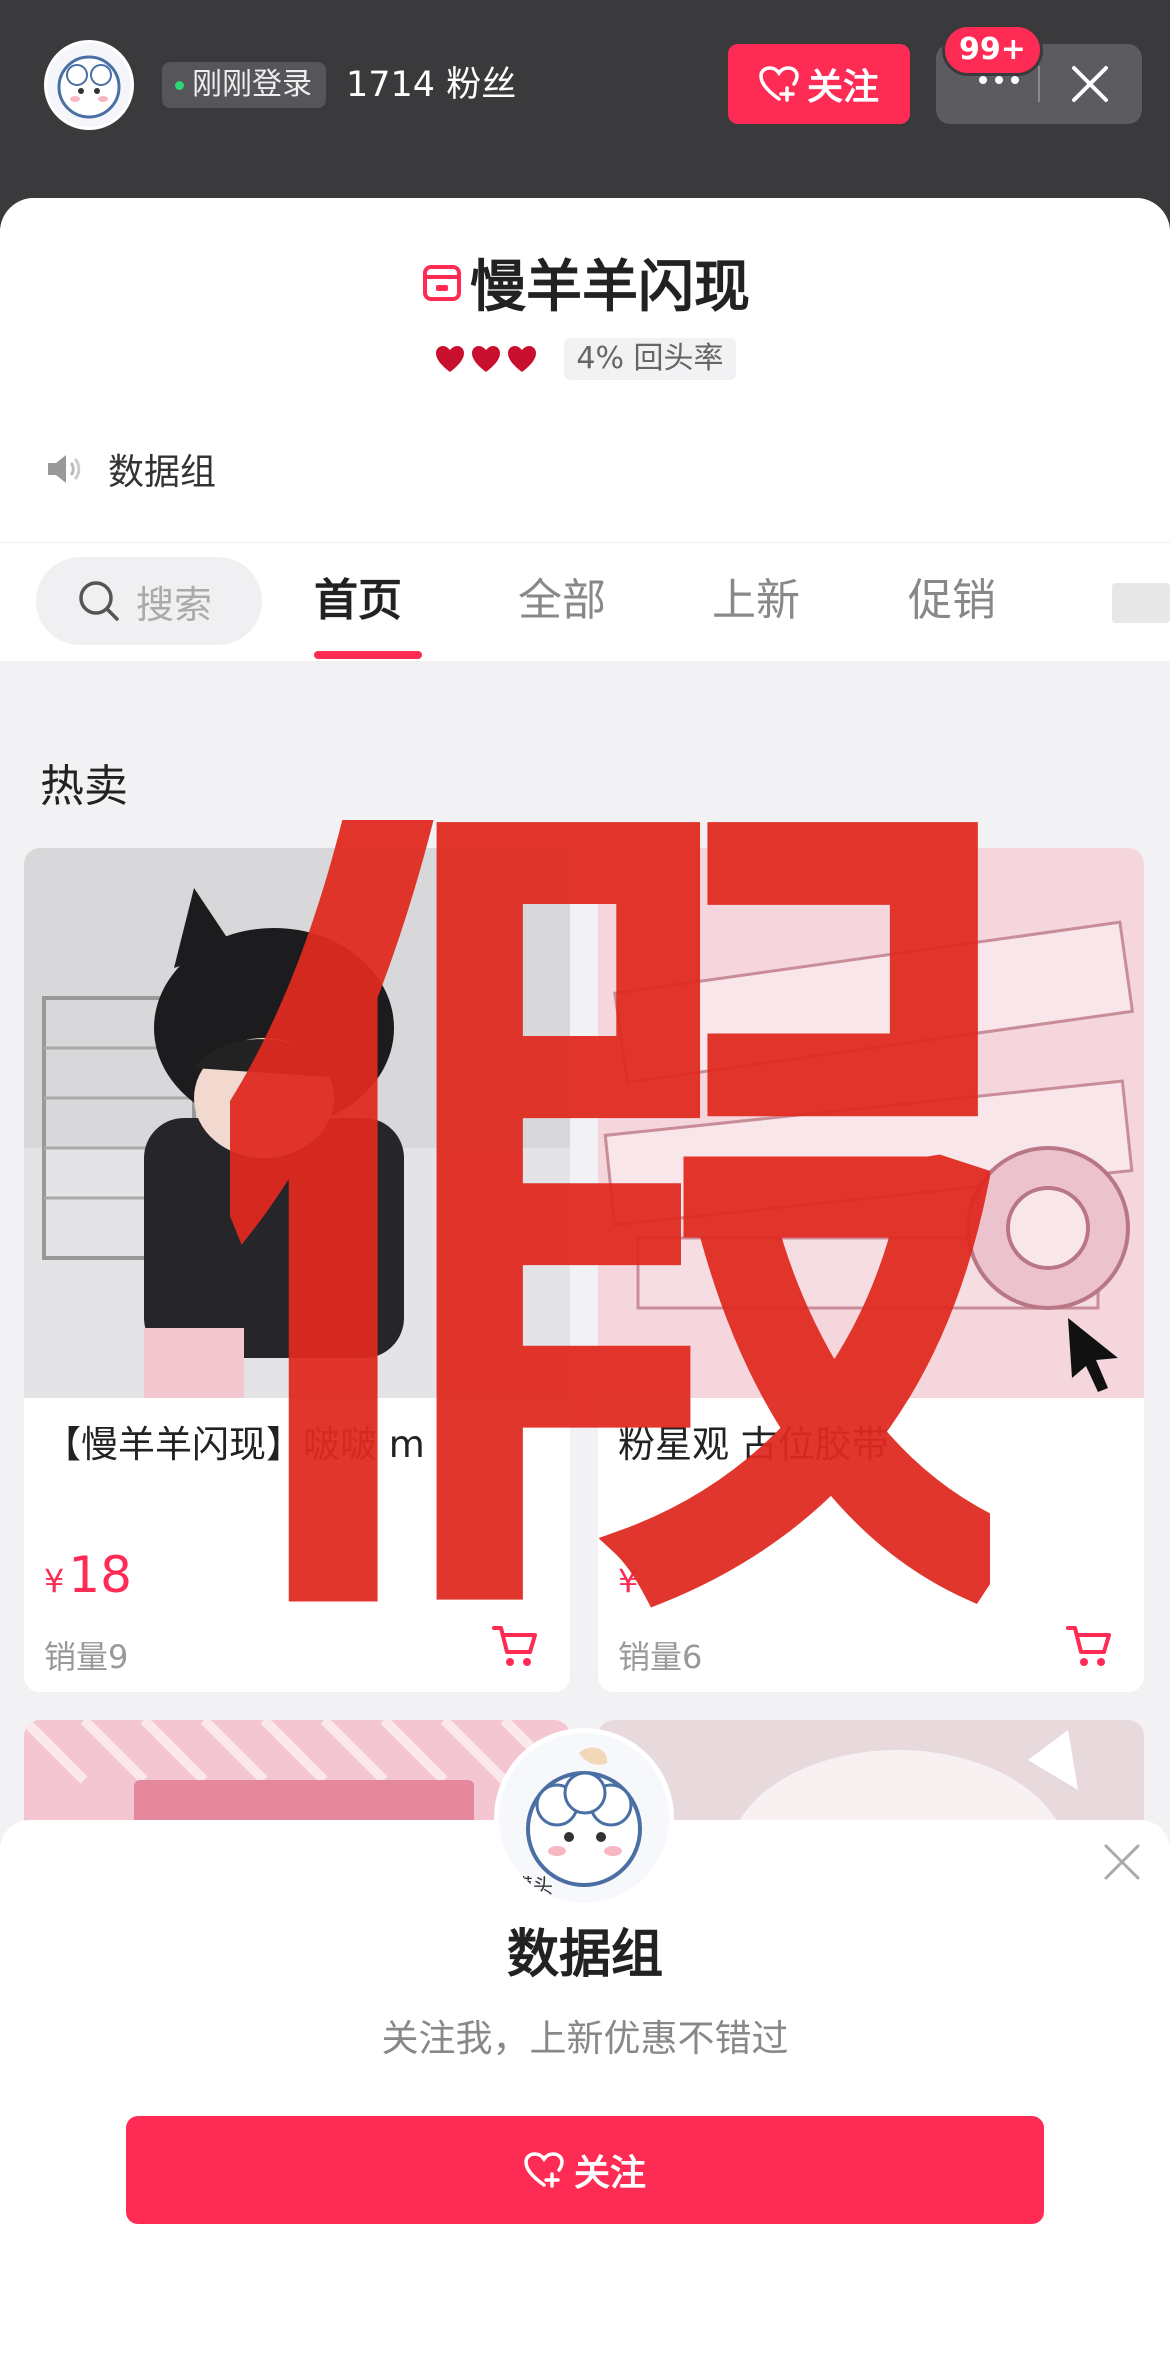  I want to click on tab-home: 首页, so click(358, 601).